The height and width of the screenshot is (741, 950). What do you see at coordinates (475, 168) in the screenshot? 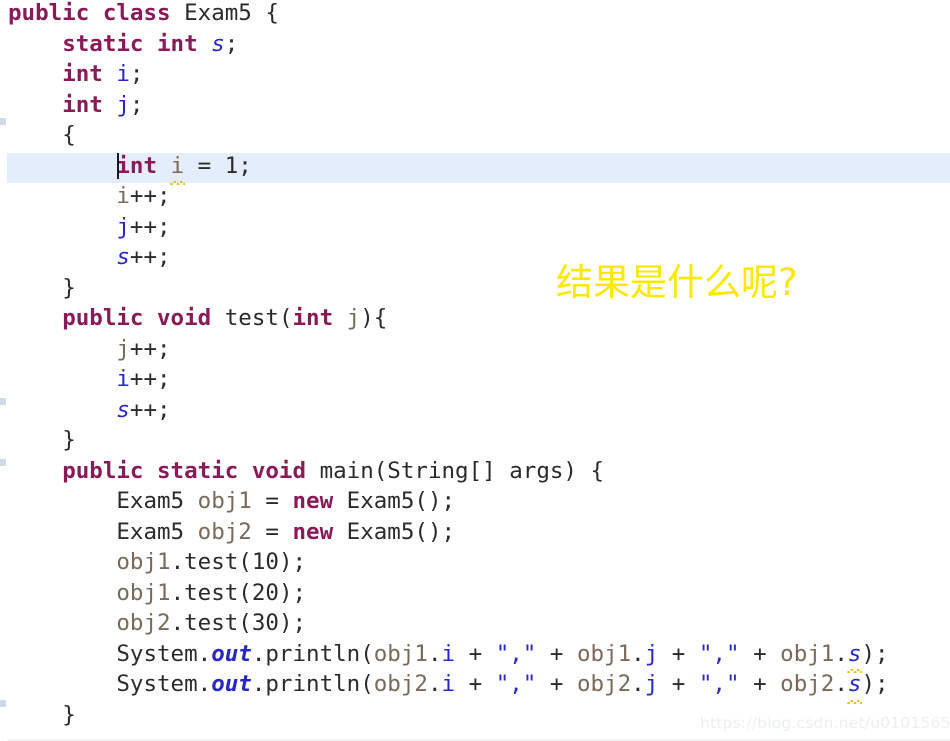
I see `code-line: int i = 1;` at bounding box center [475, 168].